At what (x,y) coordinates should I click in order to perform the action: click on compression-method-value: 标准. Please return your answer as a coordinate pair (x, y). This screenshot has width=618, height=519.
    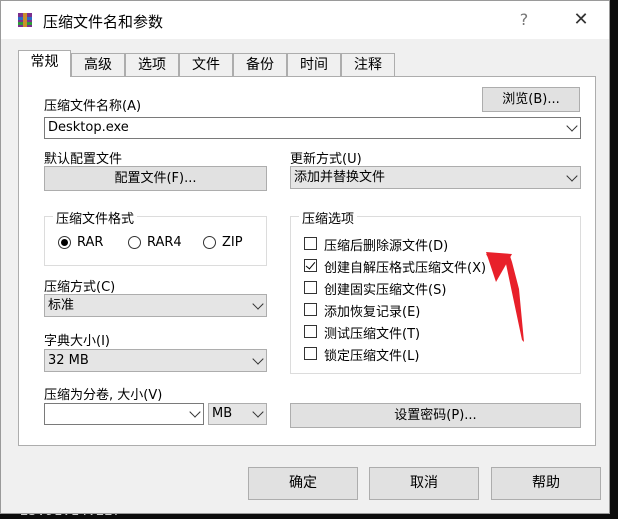
    Looking at the image, I should click on (61, 305).